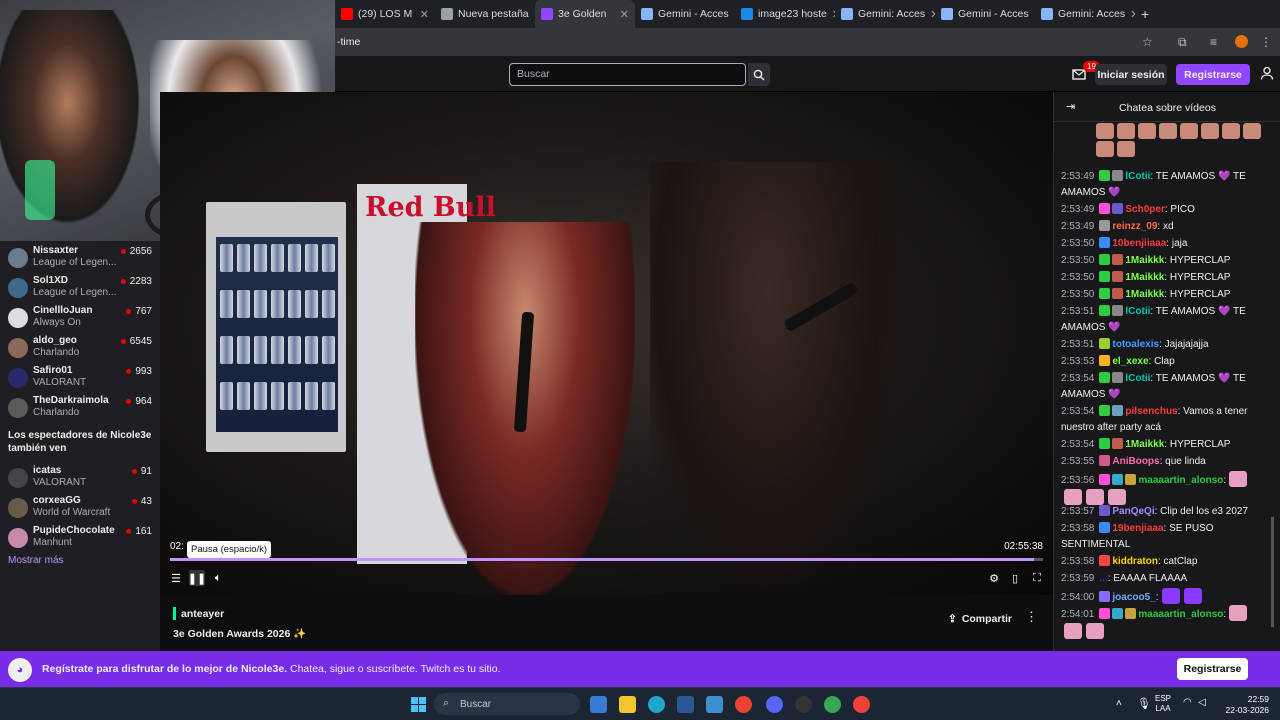 The height and width of the screenshot is (720, 1280). Describe the element at coordinates (656, 704) in the screenshot. I see `edge-icon` at that location.